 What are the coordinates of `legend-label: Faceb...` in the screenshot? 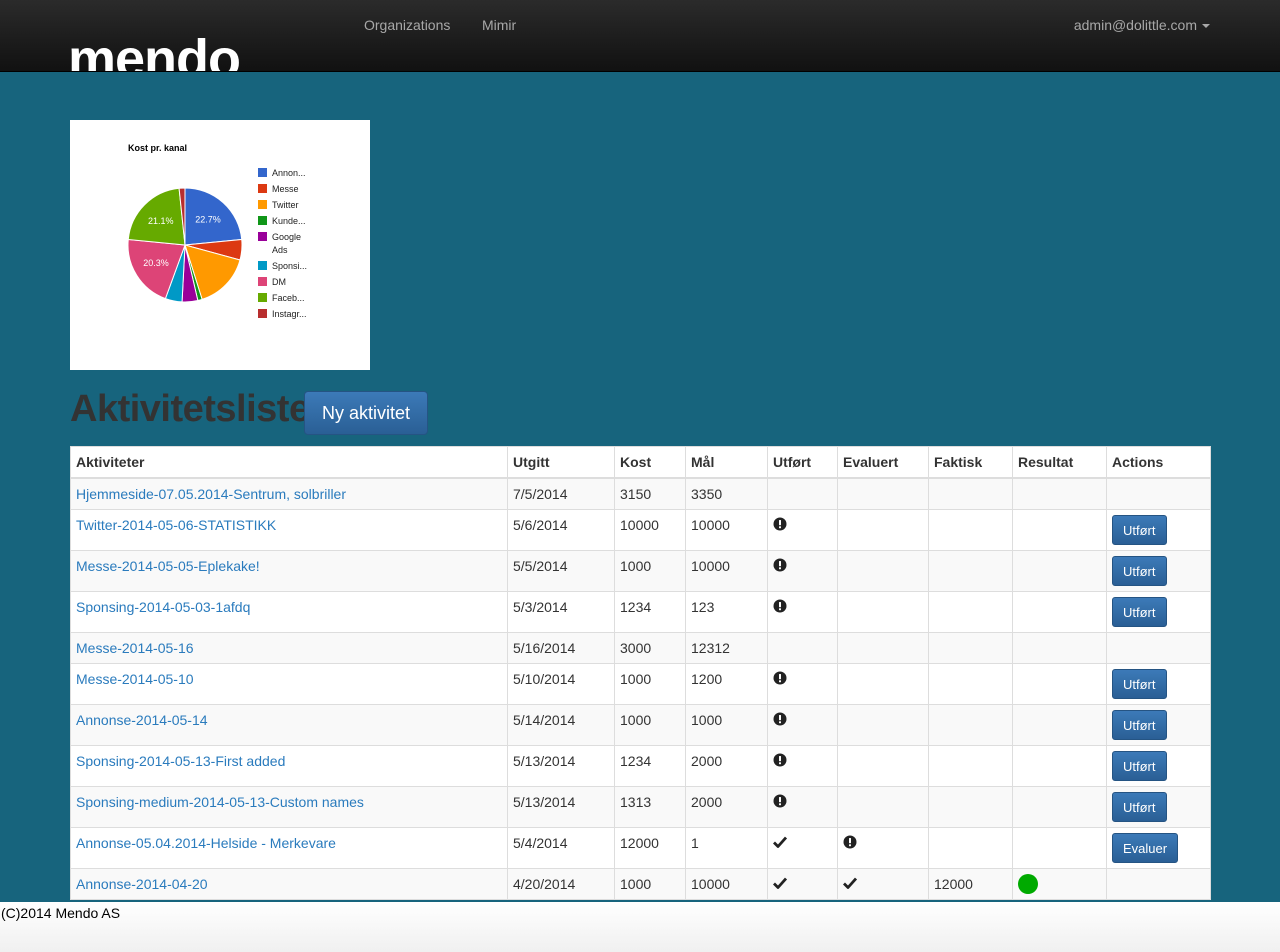 It's located at (288, 298).